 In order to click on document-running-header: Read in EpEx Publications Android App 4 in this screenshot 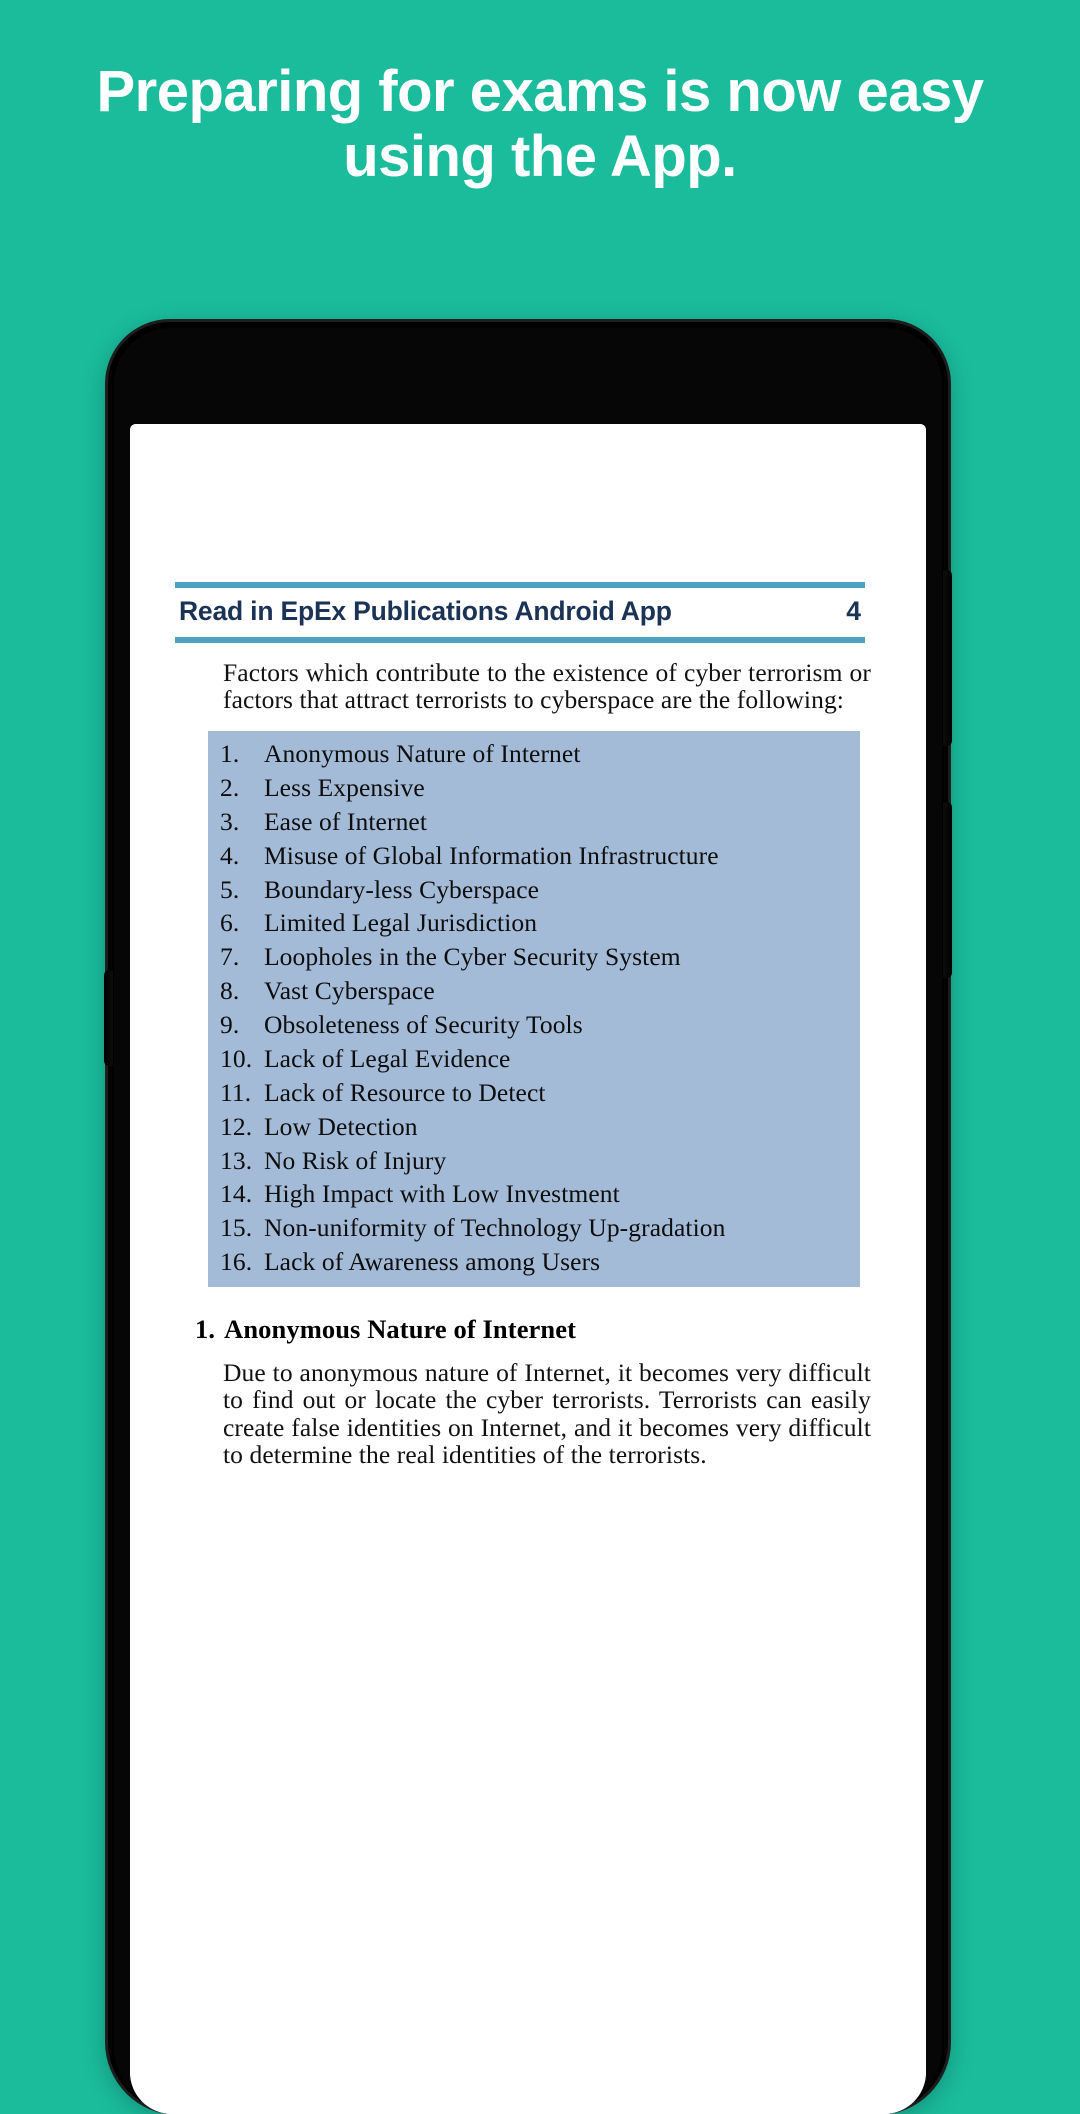, I will do `click(520, 612)`.